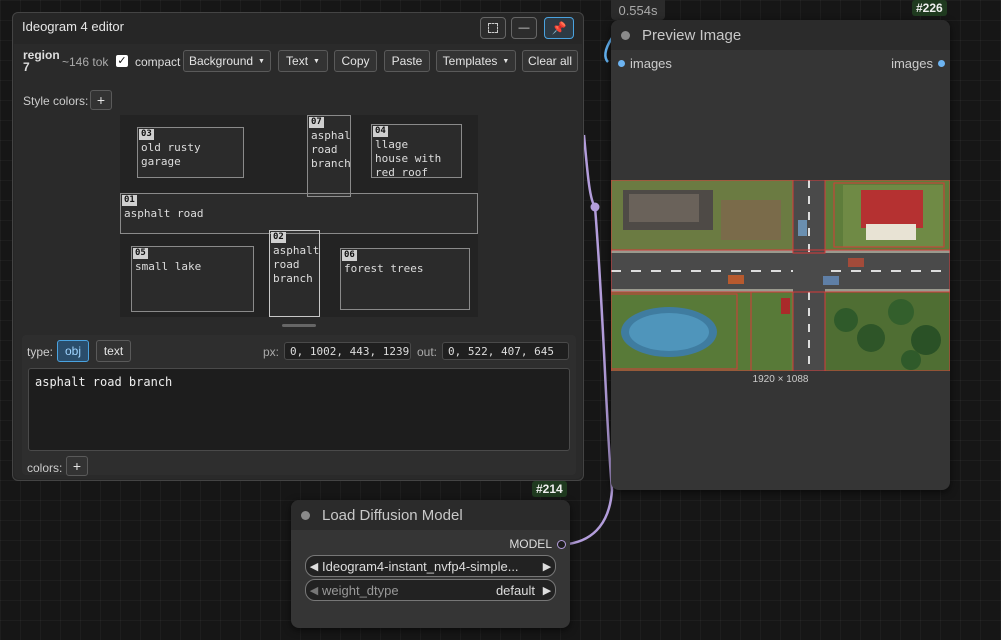 The height and width of the screenshot is (640, 1001). What do you see at coordinates (140, 253) in the screenshot?
I see `region-id: 05` at bounding box center [140, 253].